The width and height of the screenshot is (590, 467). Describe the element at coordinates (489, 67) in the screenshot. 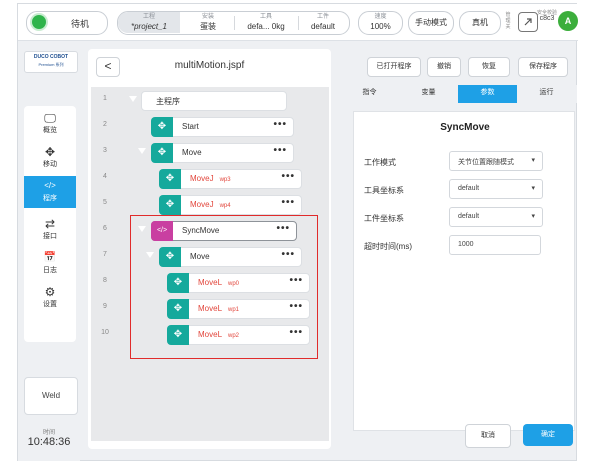

I see `redo-button: 恢复` at that location.